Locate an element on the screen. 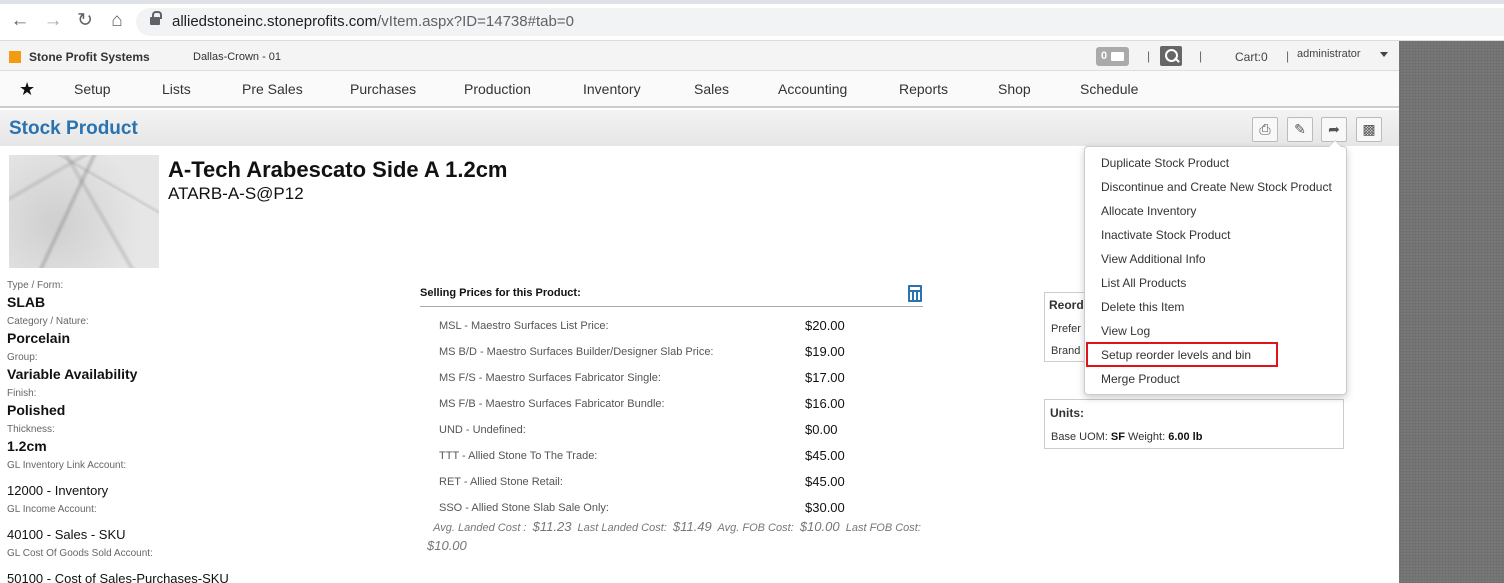 The image size is (1504, 583). avg-landed-cost-value: $11.23 is located at coordinates (552, 526).